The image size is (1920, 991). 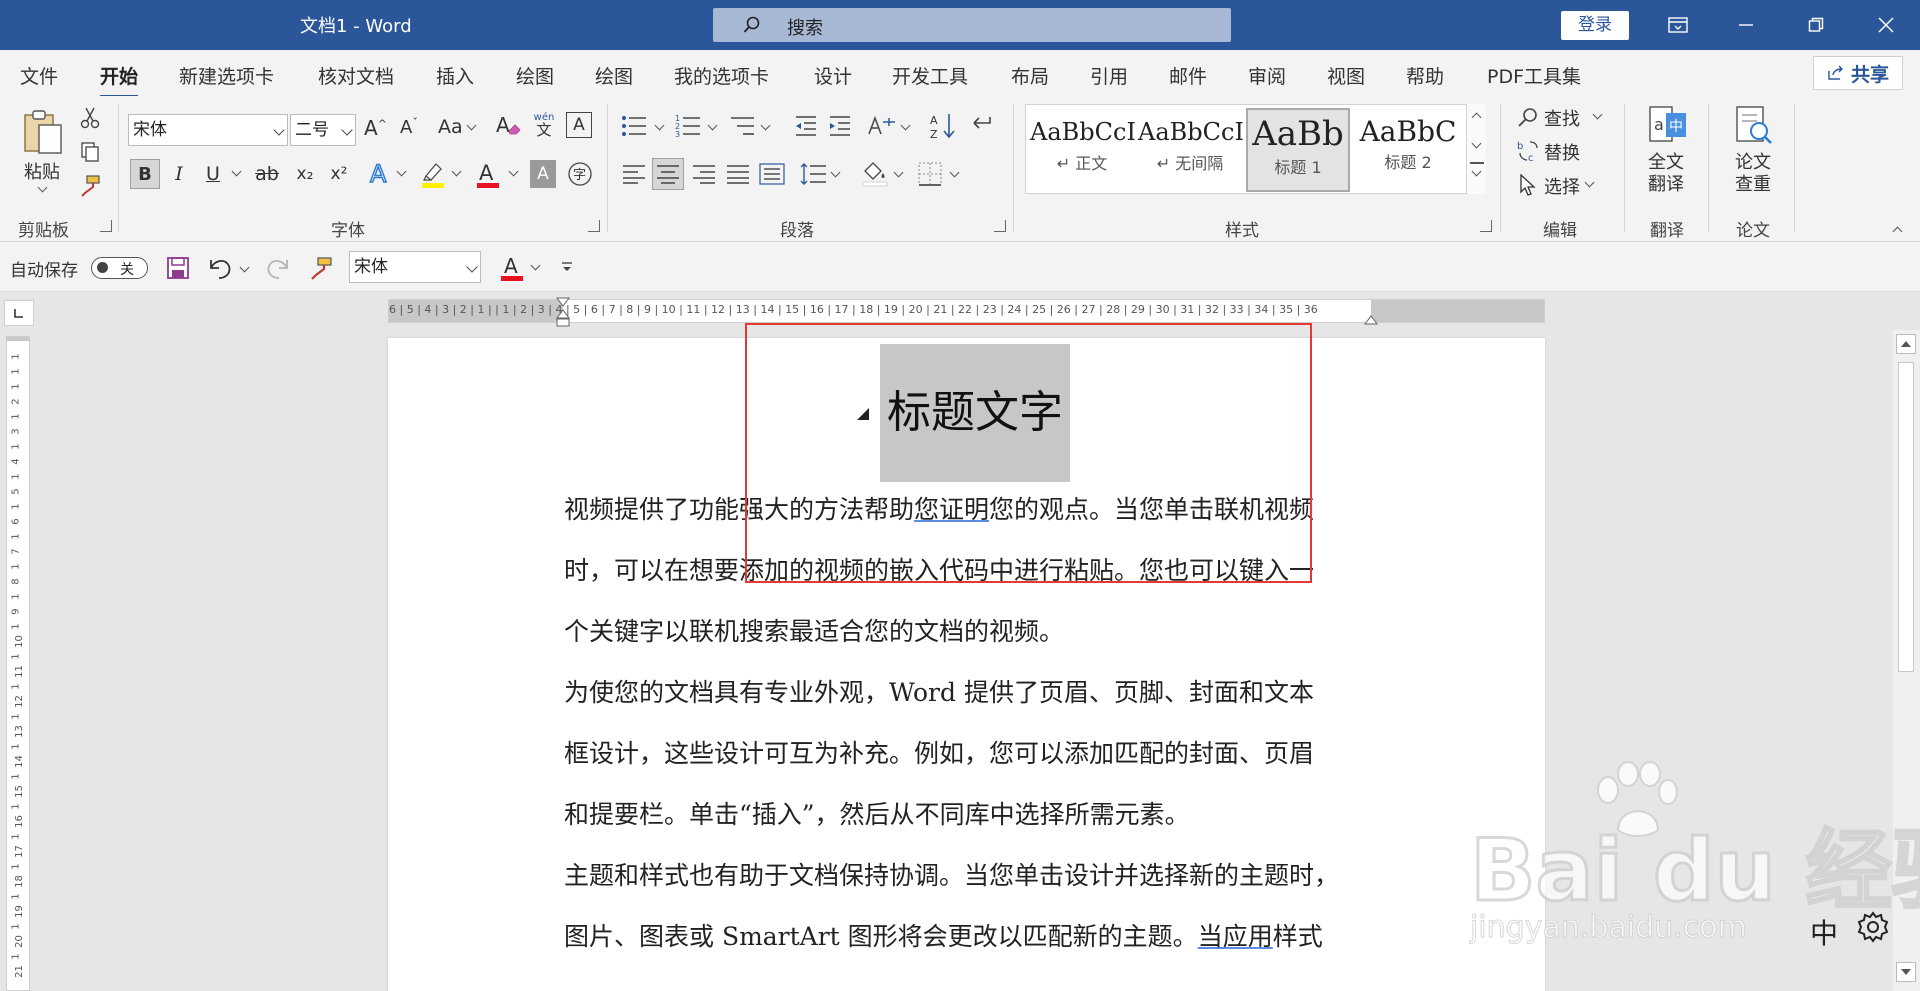 I want to click on style-no-spacing: AaBbCcI ↵ 无间隔, so click(x=1191, y=150).